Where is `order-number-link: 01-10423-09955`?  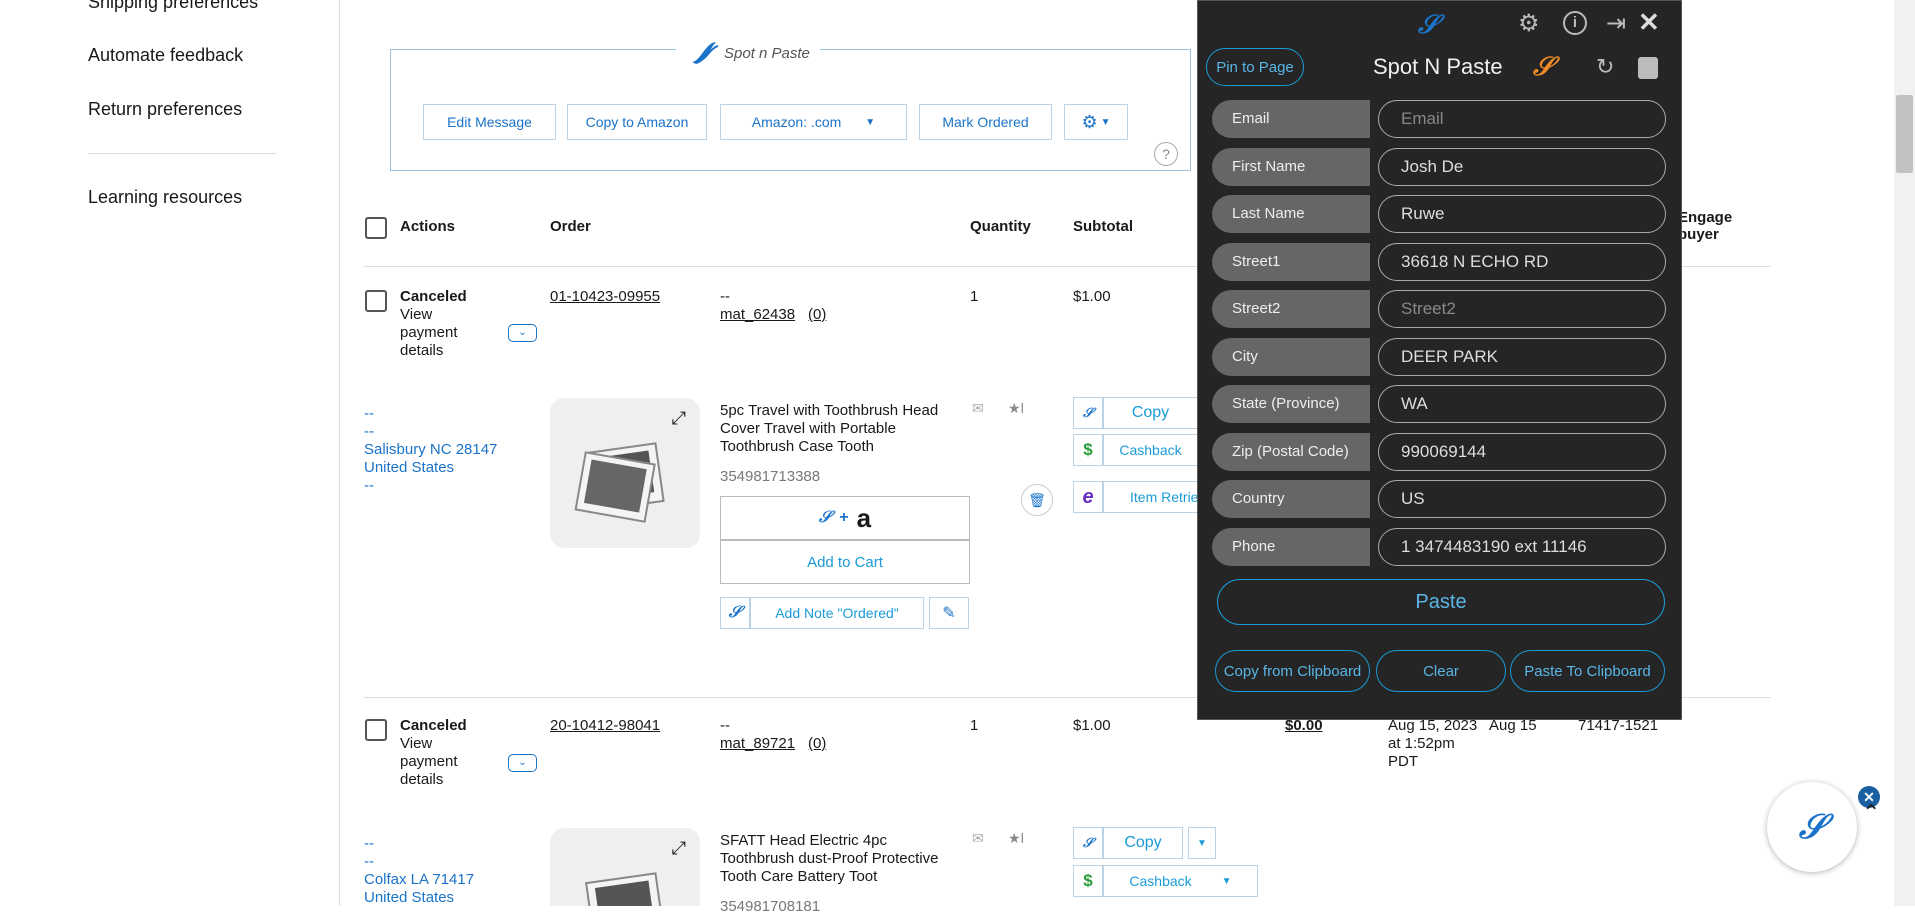
order-number-link: 01-10423-09955 is located at coordinates (605, 297).